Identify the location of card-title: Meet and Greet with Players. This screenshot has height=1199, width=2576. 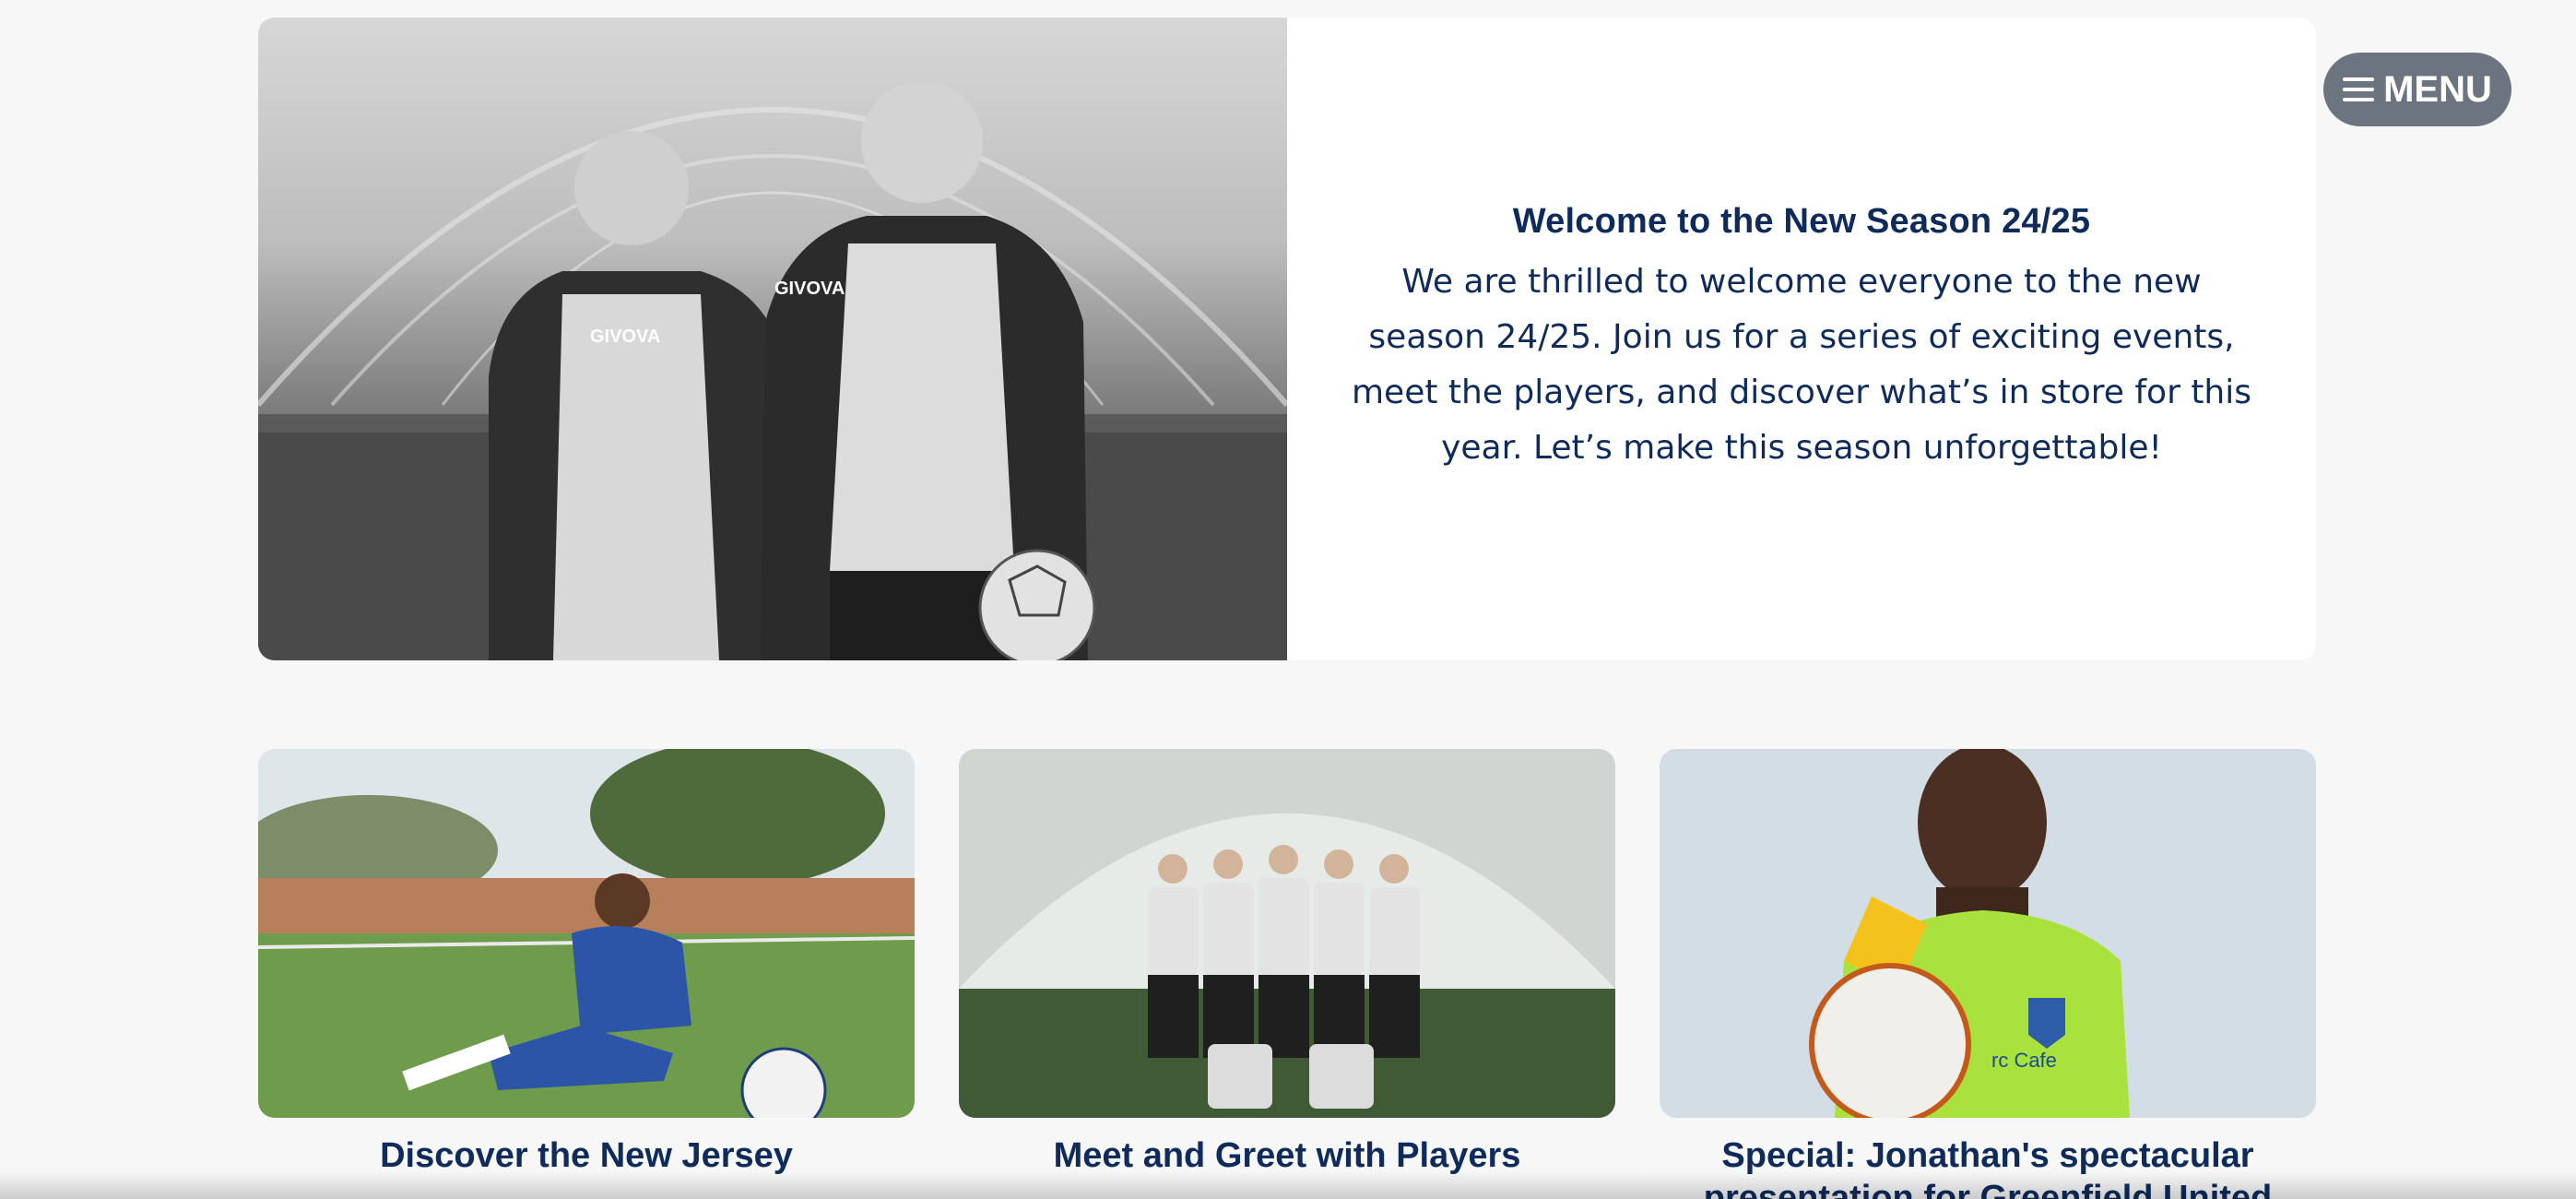
(1287, 1155).